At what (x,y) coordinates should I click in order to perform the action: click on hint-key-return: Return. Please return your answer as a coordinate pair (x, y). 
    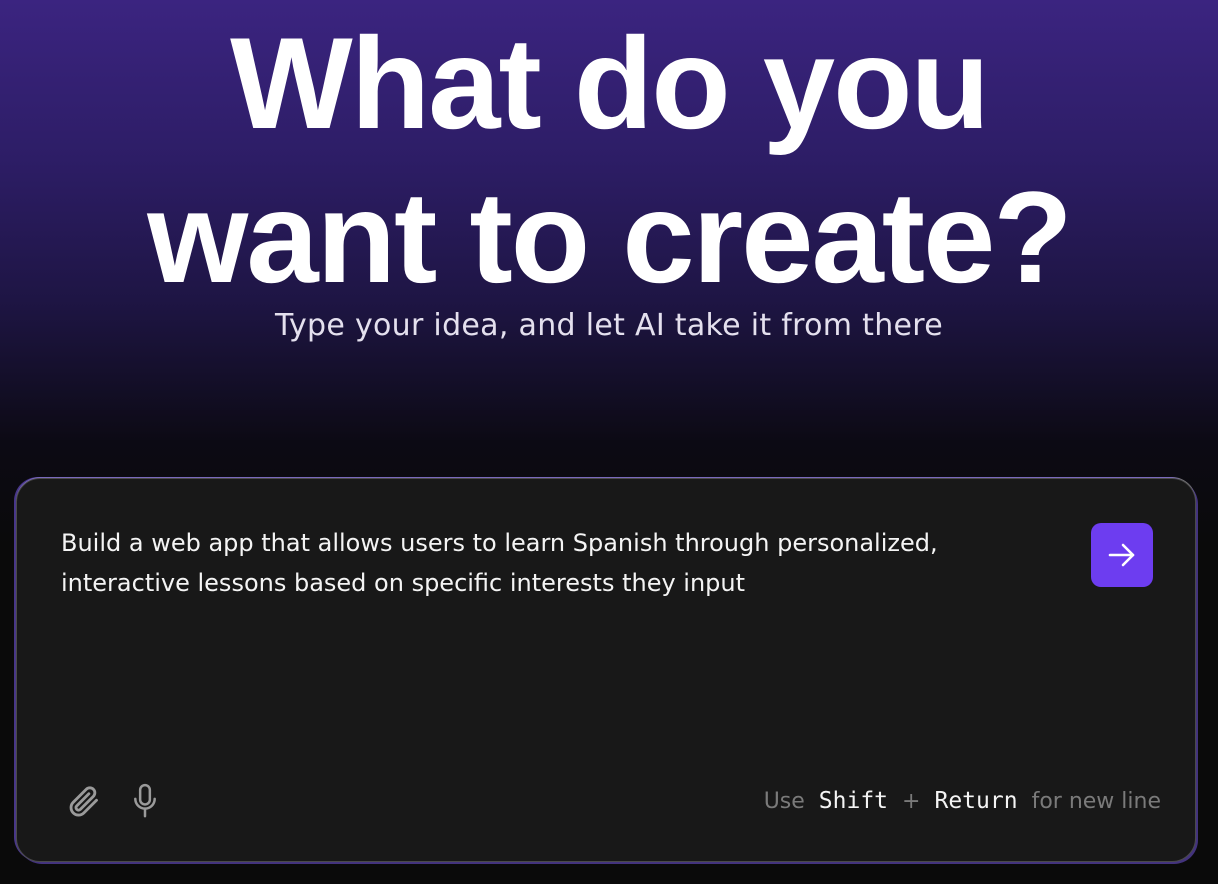
    Looking at the image, I should click on (976, 801).